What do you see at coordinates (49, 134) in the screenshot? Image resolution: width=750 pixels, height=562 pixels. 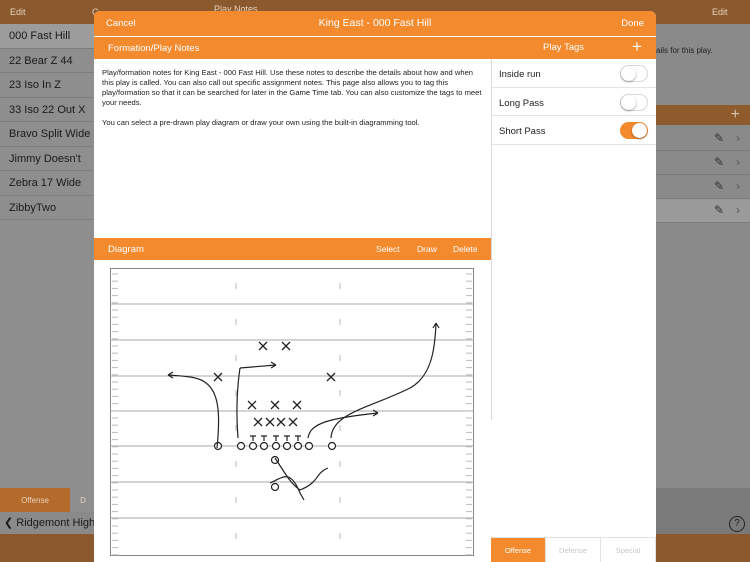 I see `play-list-item: Bravo Split Wide 2` at bounding box center [49, 134].